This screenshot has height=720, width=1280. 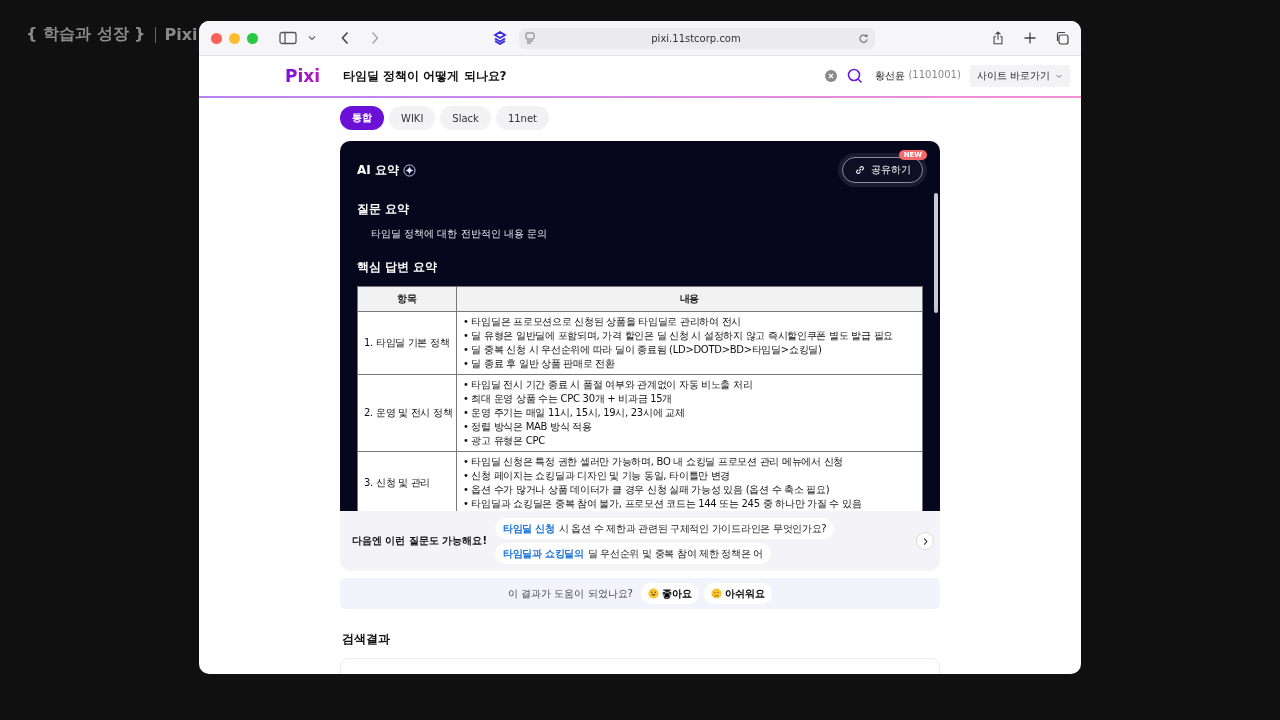 I want to click on crying-face-icon, so click(x=716, y=593).